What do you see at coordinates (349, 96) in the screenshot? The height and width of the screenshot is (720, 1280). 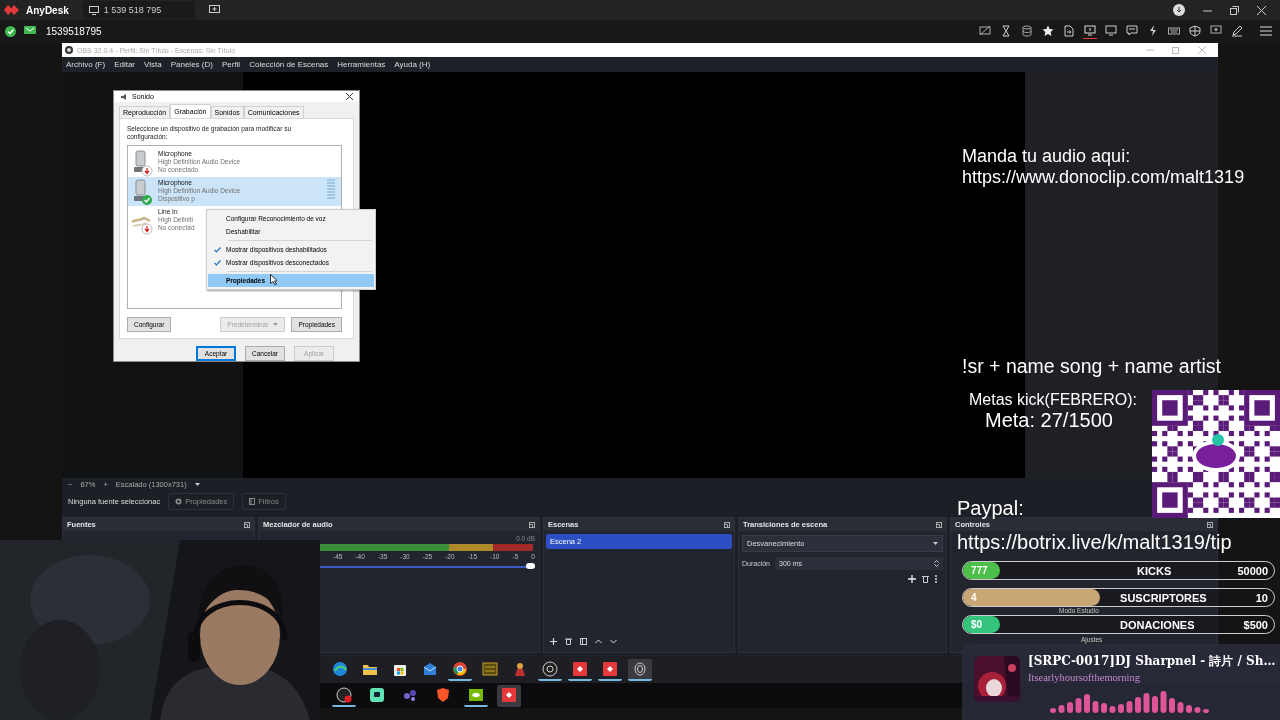 I see `close-icon` at bounding box center [349, 96].